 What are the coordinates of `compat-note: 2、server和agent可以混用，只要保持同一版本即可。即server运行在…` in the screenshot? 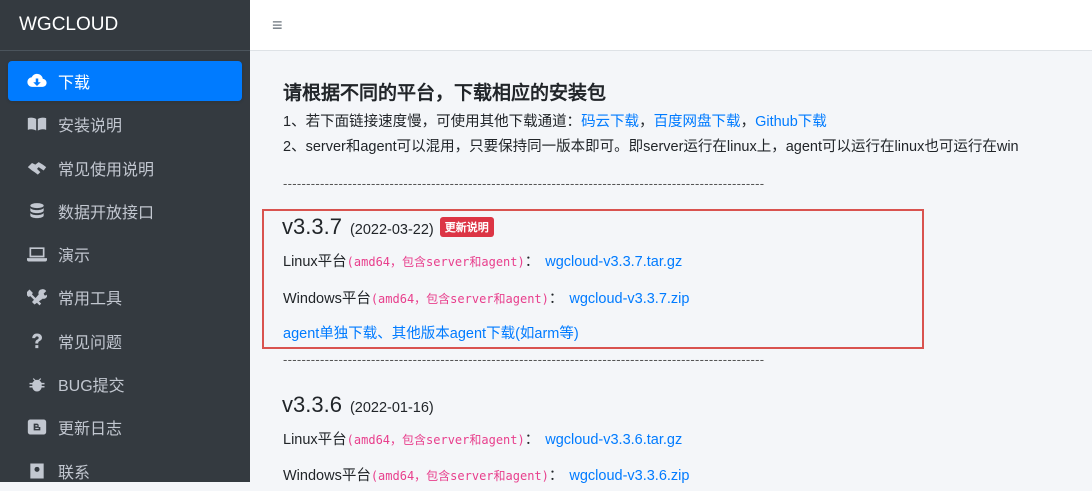 It's located at (651, 147).